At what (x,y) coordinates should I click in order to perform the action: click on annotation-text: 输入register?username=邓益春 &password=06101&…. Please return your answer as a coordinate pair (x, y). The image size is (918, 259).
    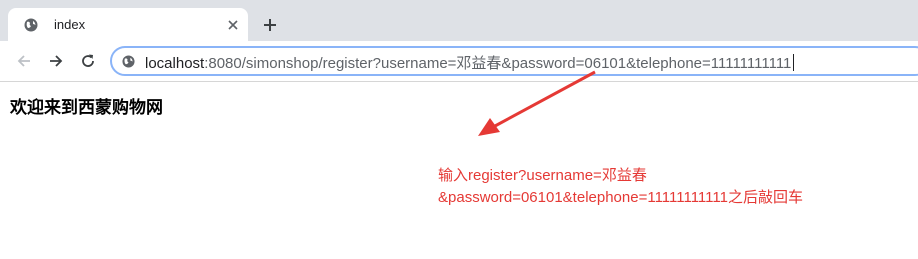
    Looking at the image, I should click on (620, 187).